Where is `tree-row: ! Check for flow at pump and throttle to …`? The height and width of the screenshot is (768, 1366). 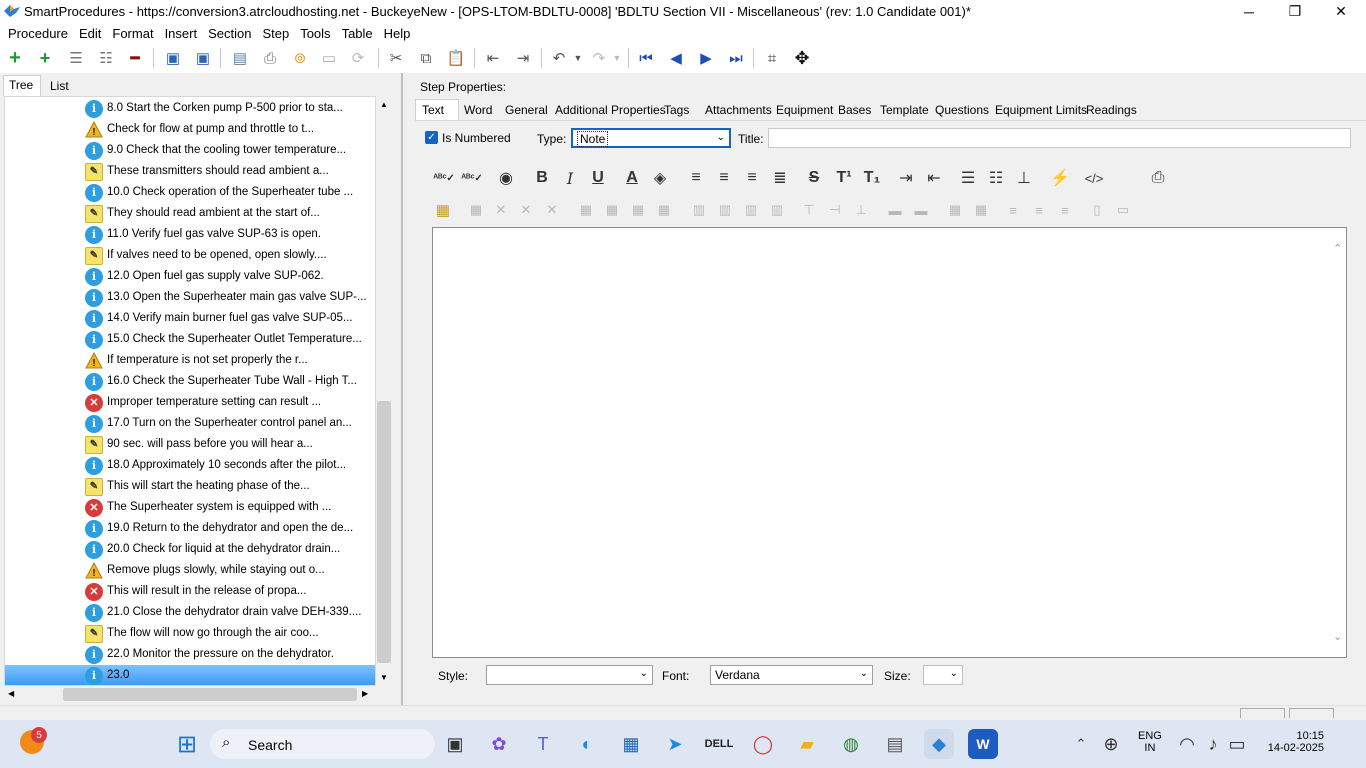 tree-row: ! Check for flow at pump and throttle to … is located at coordinates (190, 129).